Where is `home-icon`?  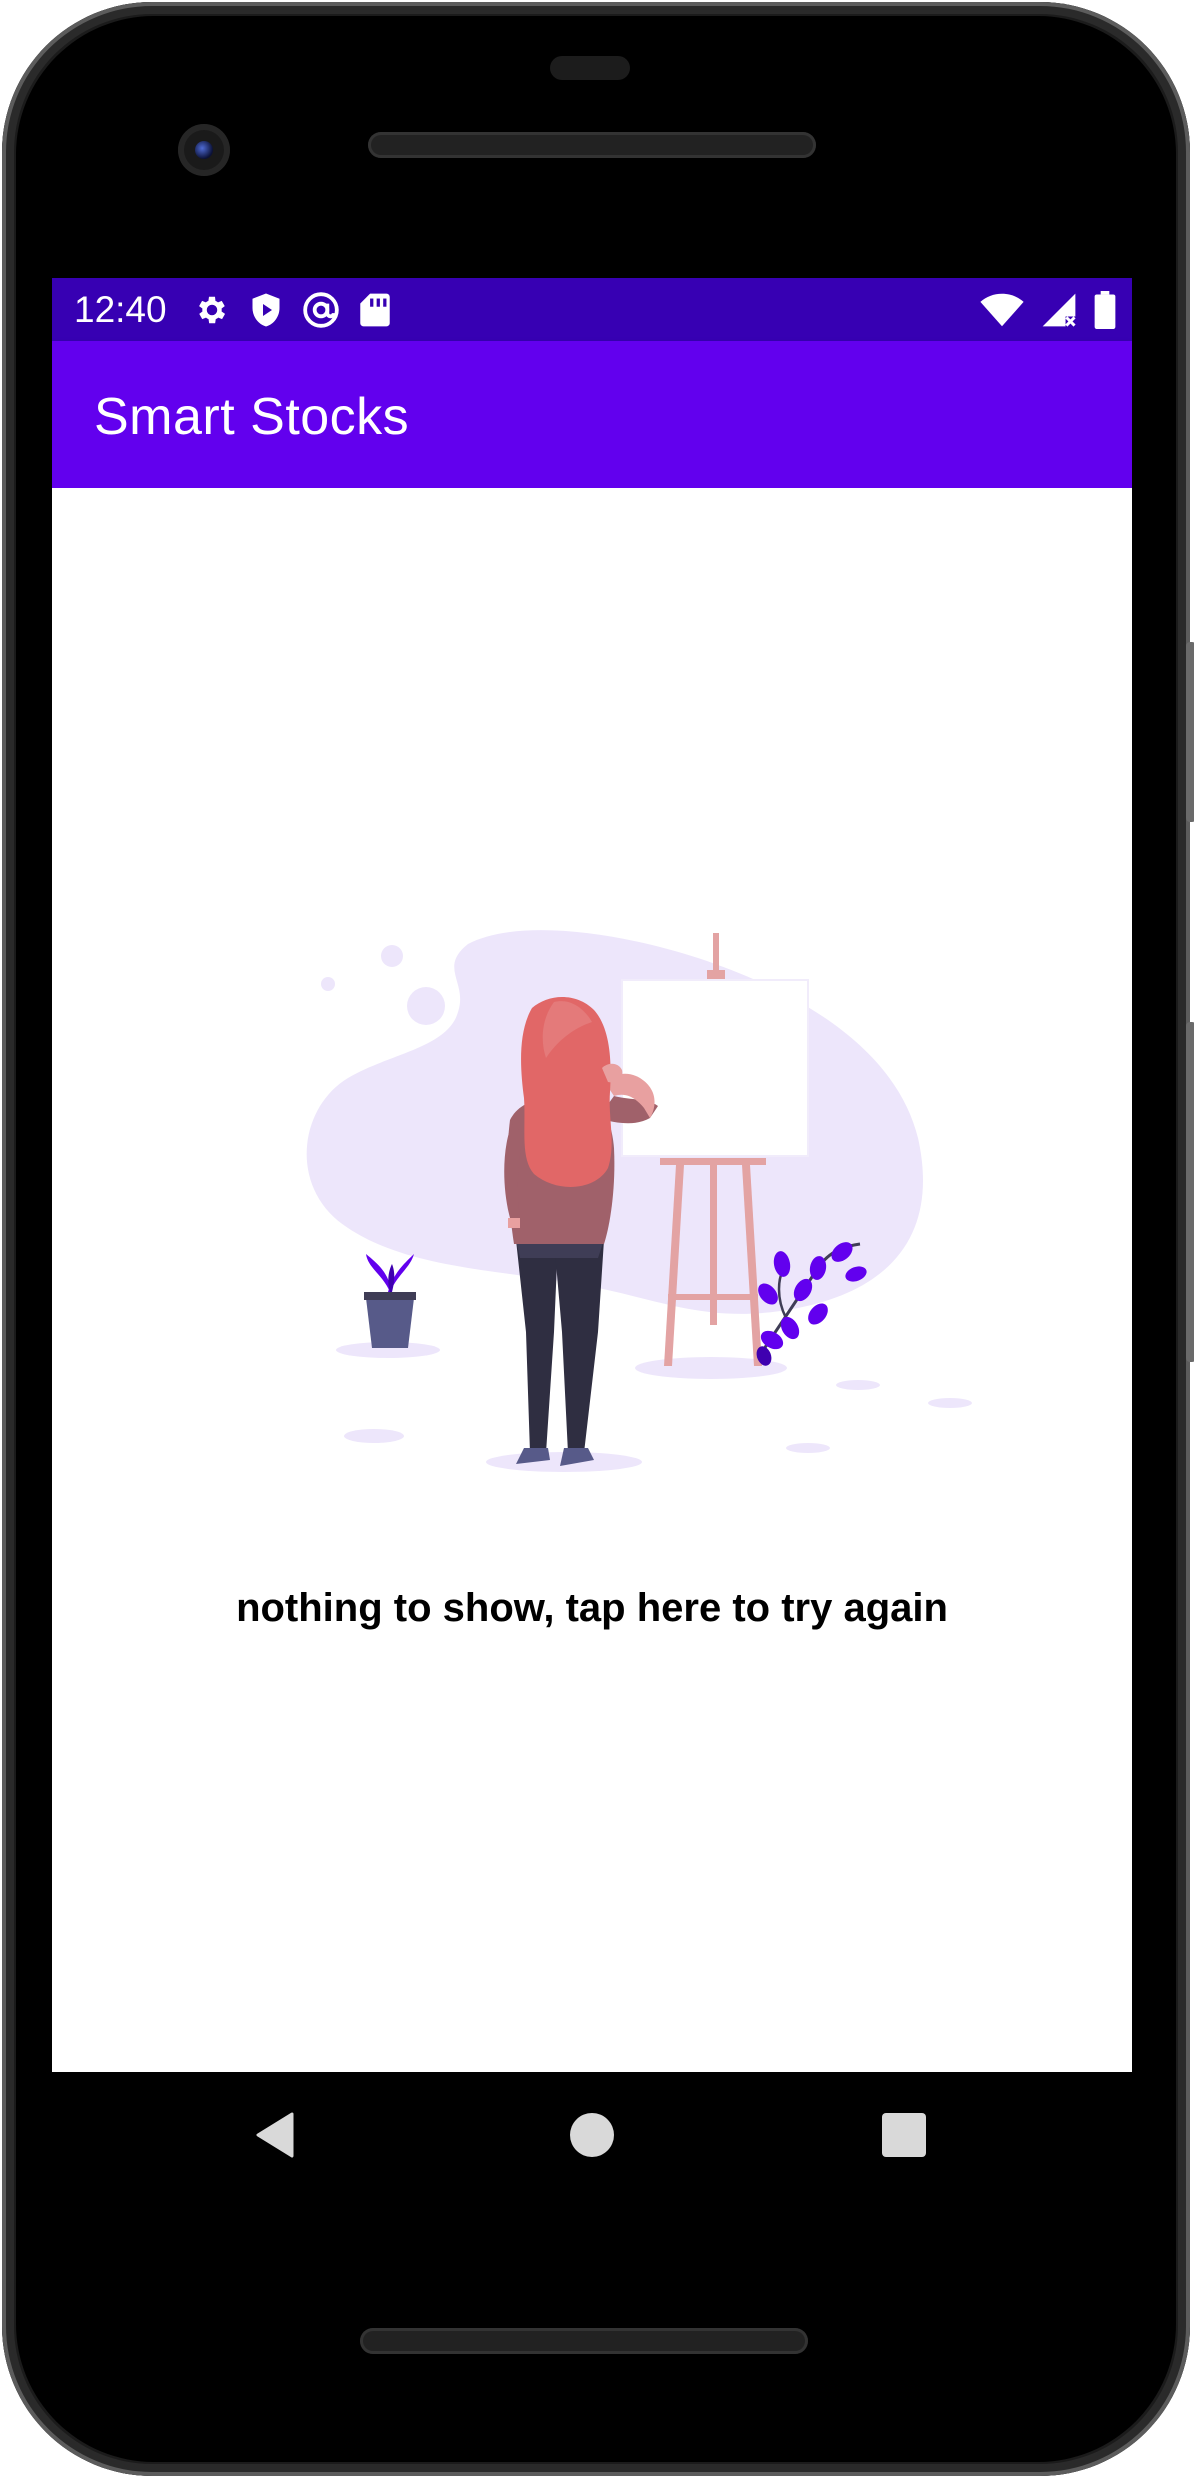
home-icon is located at coordinates (592, 2135).